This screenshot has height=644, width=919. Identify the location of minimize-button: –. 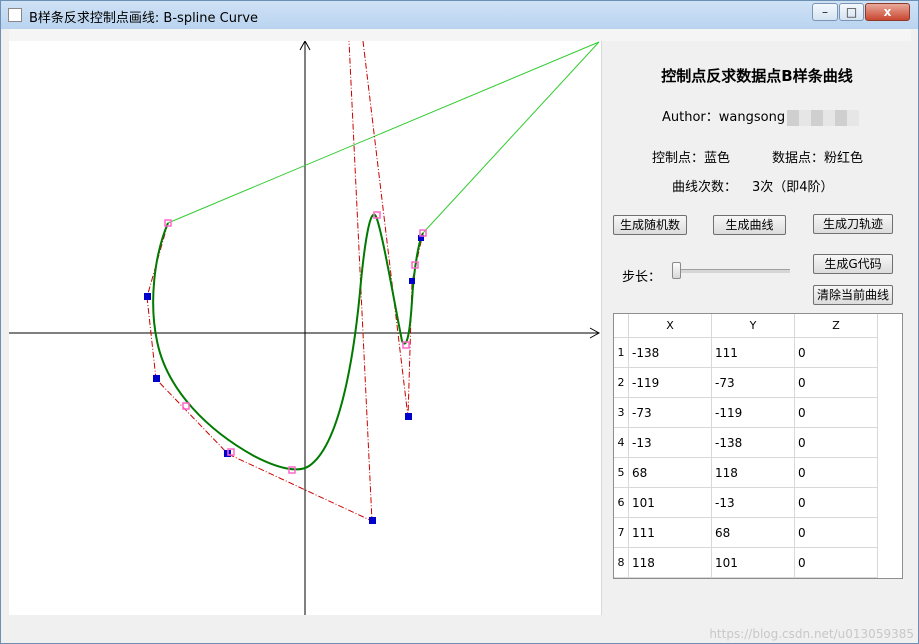
(825, 12).